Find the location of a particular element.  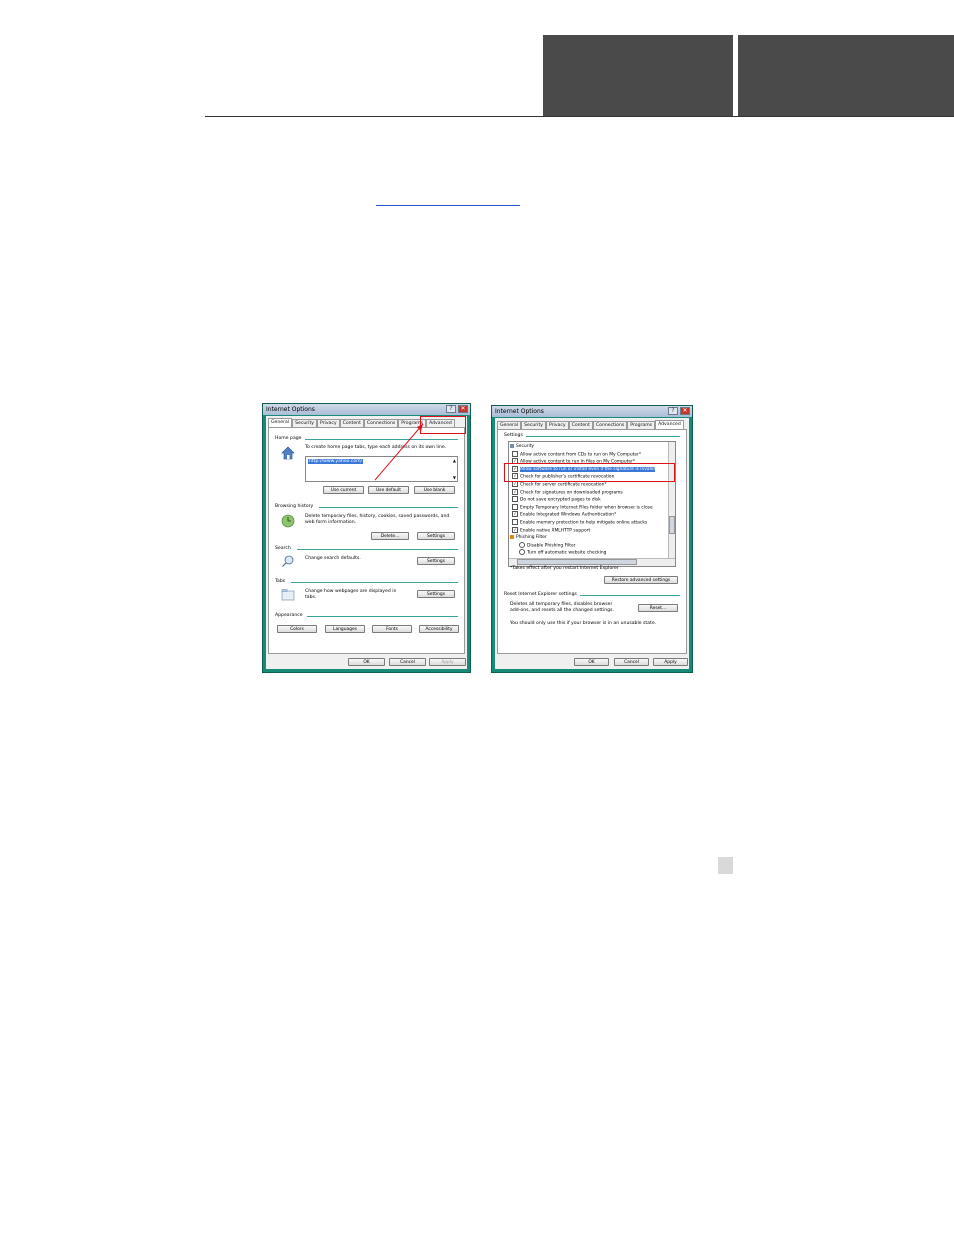

settings-rule is located at coordinates (603, 436).